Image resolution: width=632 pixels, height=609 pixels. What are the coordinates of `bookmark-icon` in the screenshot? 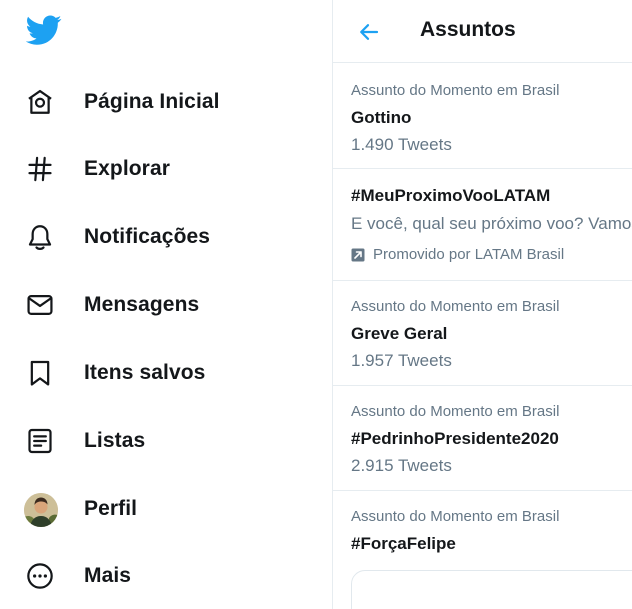 It's located at (40, 373).